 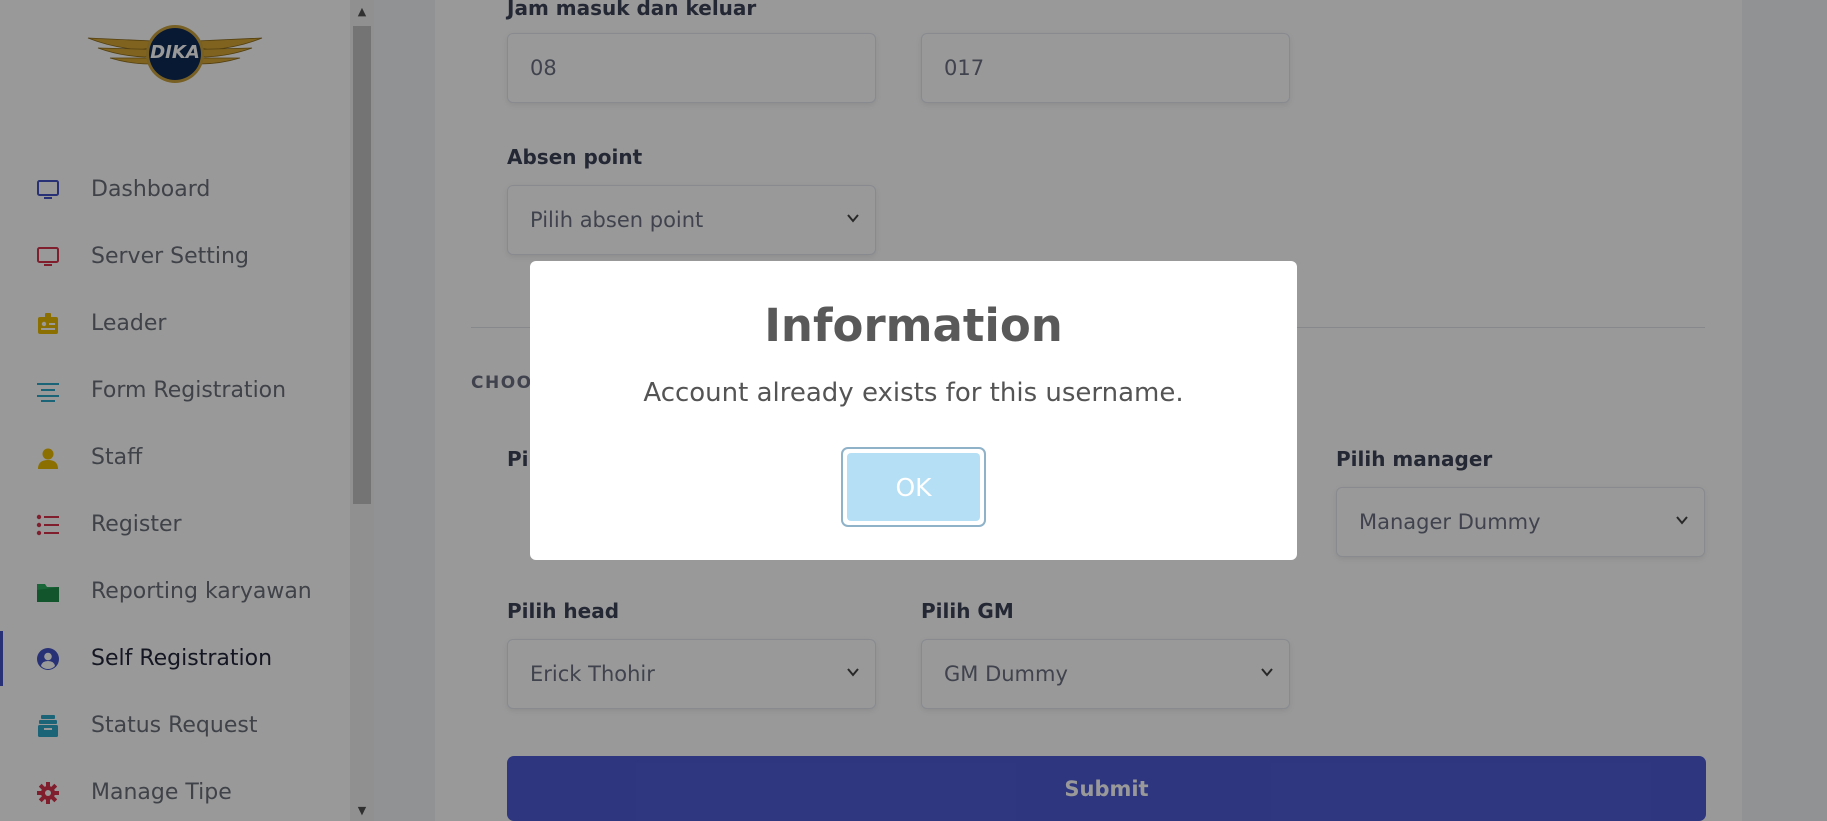 I want to click on ok-button: OK, so click(x=913, y=487).